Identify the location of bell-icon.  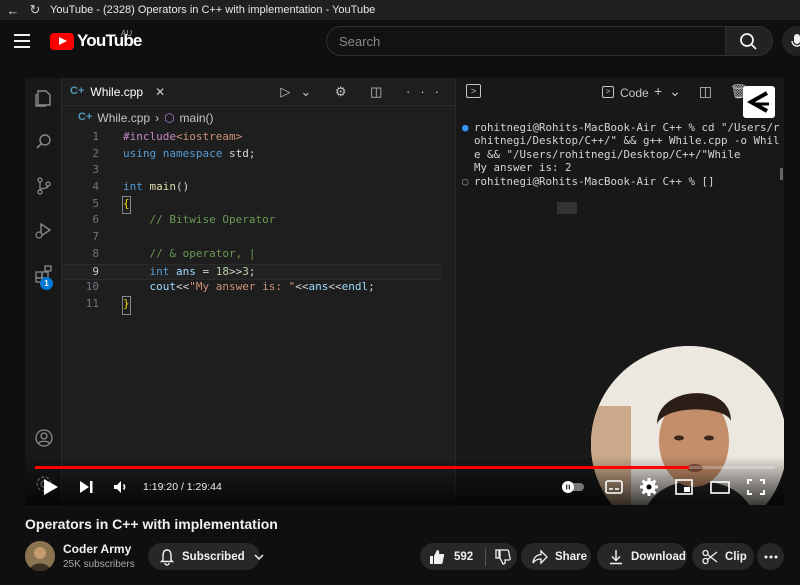
(167, 557).